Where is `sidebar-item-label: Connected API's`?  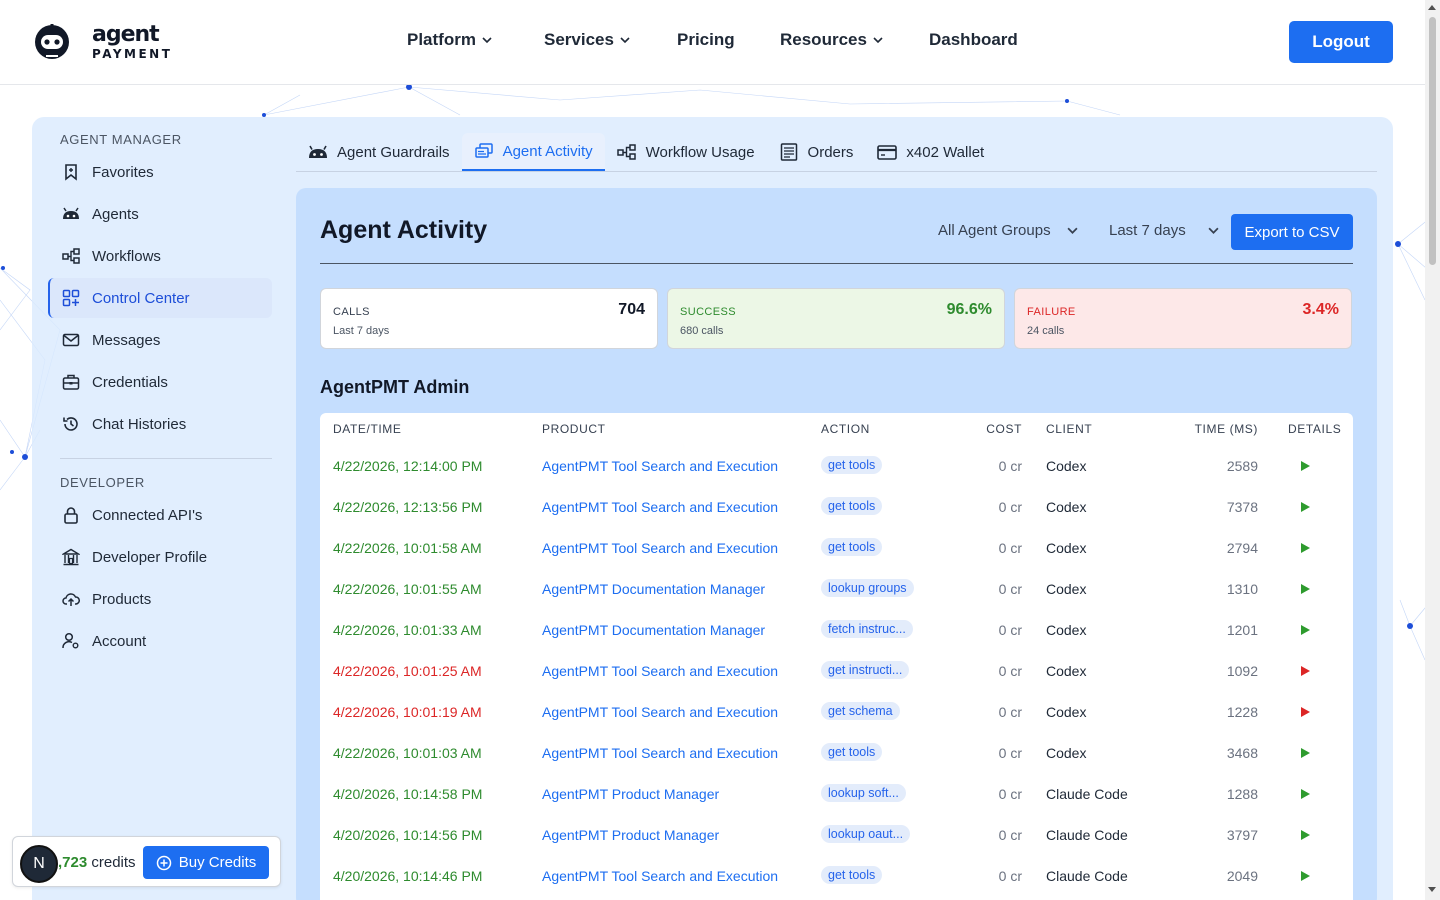 sidebar-item-label: Connected API's is located at coordinates (147, 515).